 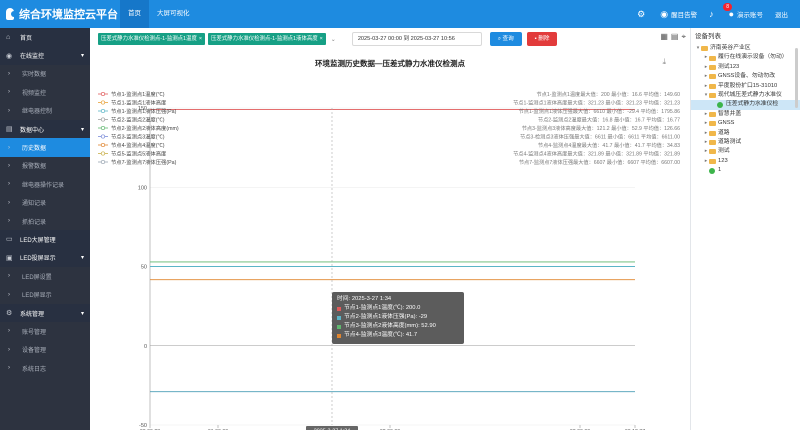 What do you see at coordinates (720, 170) in the screenshot?
I see `tree-node-label: 1` at bounding box center [720, 170].